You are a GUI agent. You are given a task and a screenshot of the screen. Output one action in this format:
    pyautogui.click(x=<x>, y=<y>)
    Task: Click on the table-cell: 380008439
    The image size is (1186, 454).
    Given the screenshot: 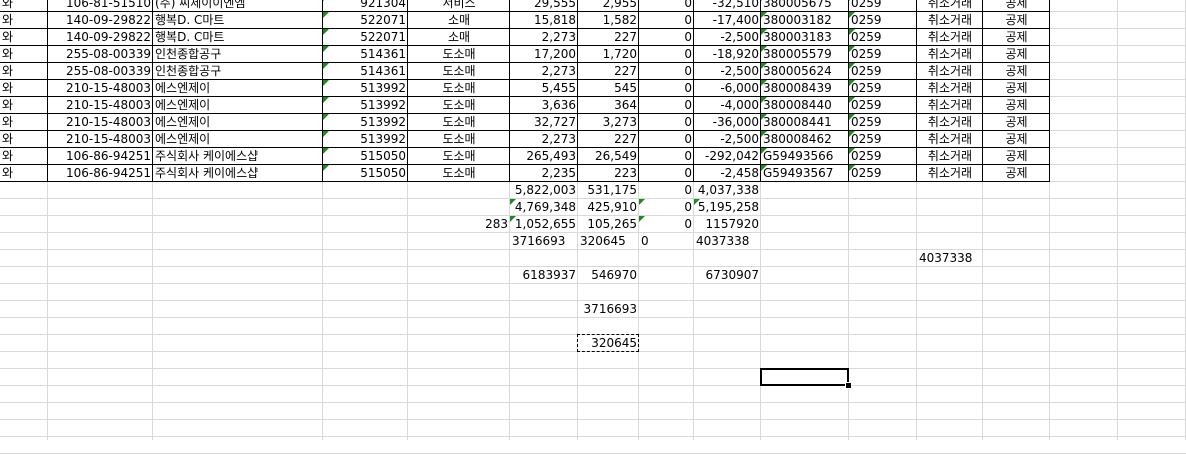 What is the action you would take?
    pyautogui.click(x=805, y=88)
    